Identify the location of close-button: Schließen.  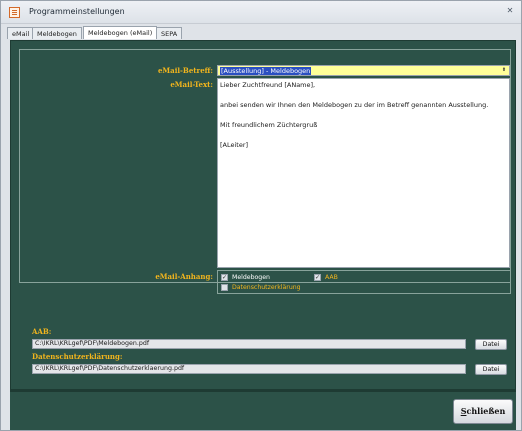
(483, 411).